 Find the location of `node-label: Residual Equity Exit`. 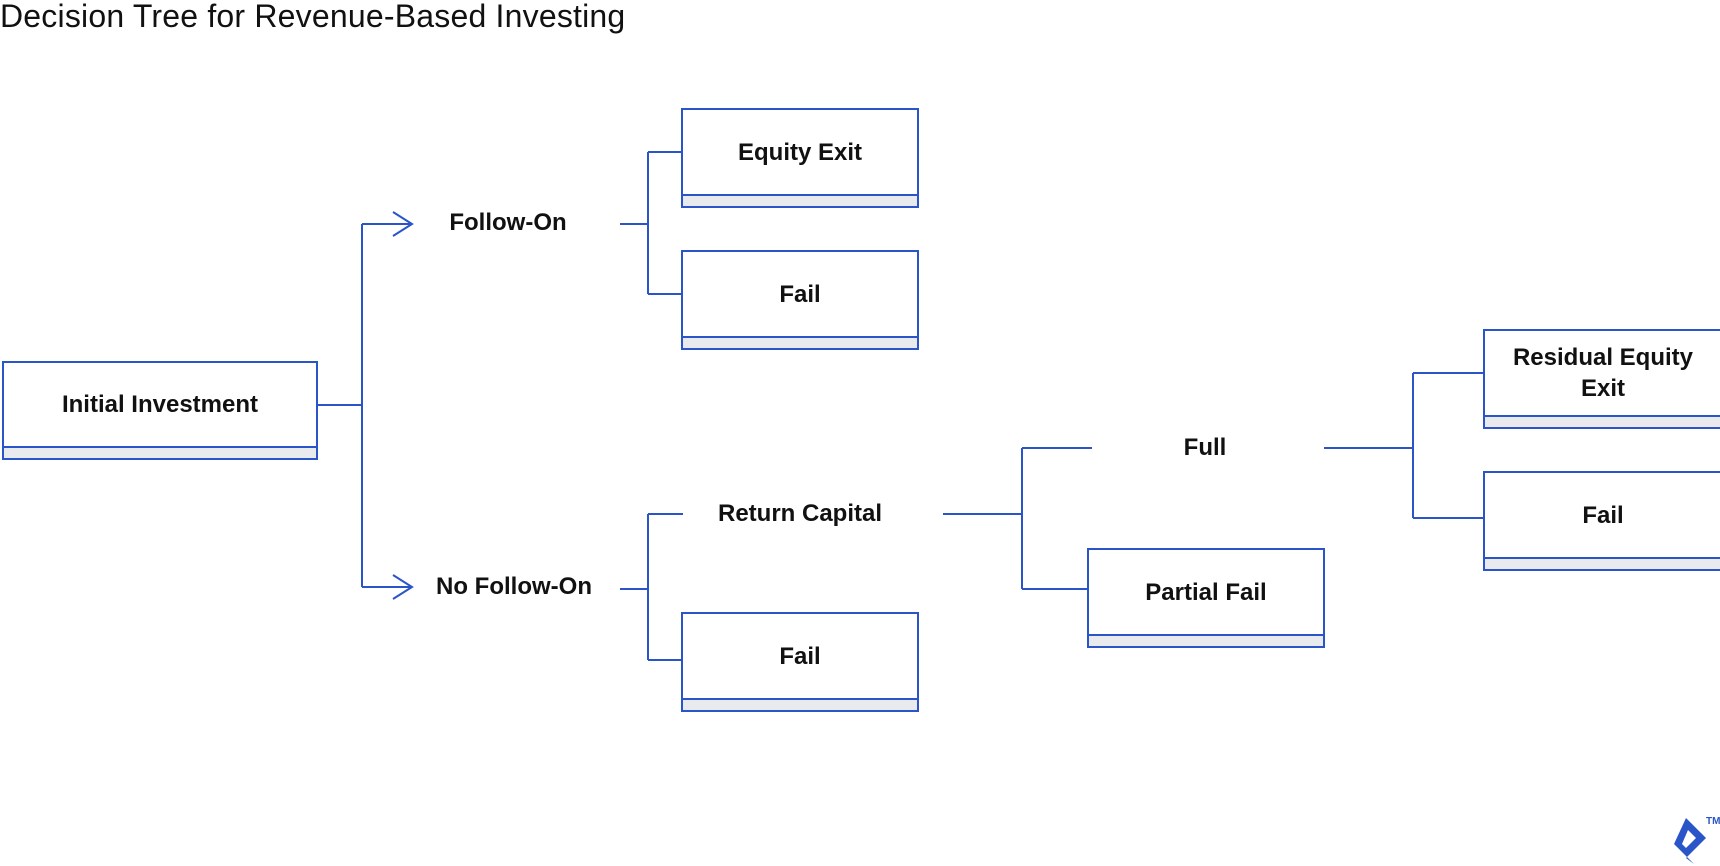

node-label: Residual Equity Exit is located at coordinates (1603, 373).